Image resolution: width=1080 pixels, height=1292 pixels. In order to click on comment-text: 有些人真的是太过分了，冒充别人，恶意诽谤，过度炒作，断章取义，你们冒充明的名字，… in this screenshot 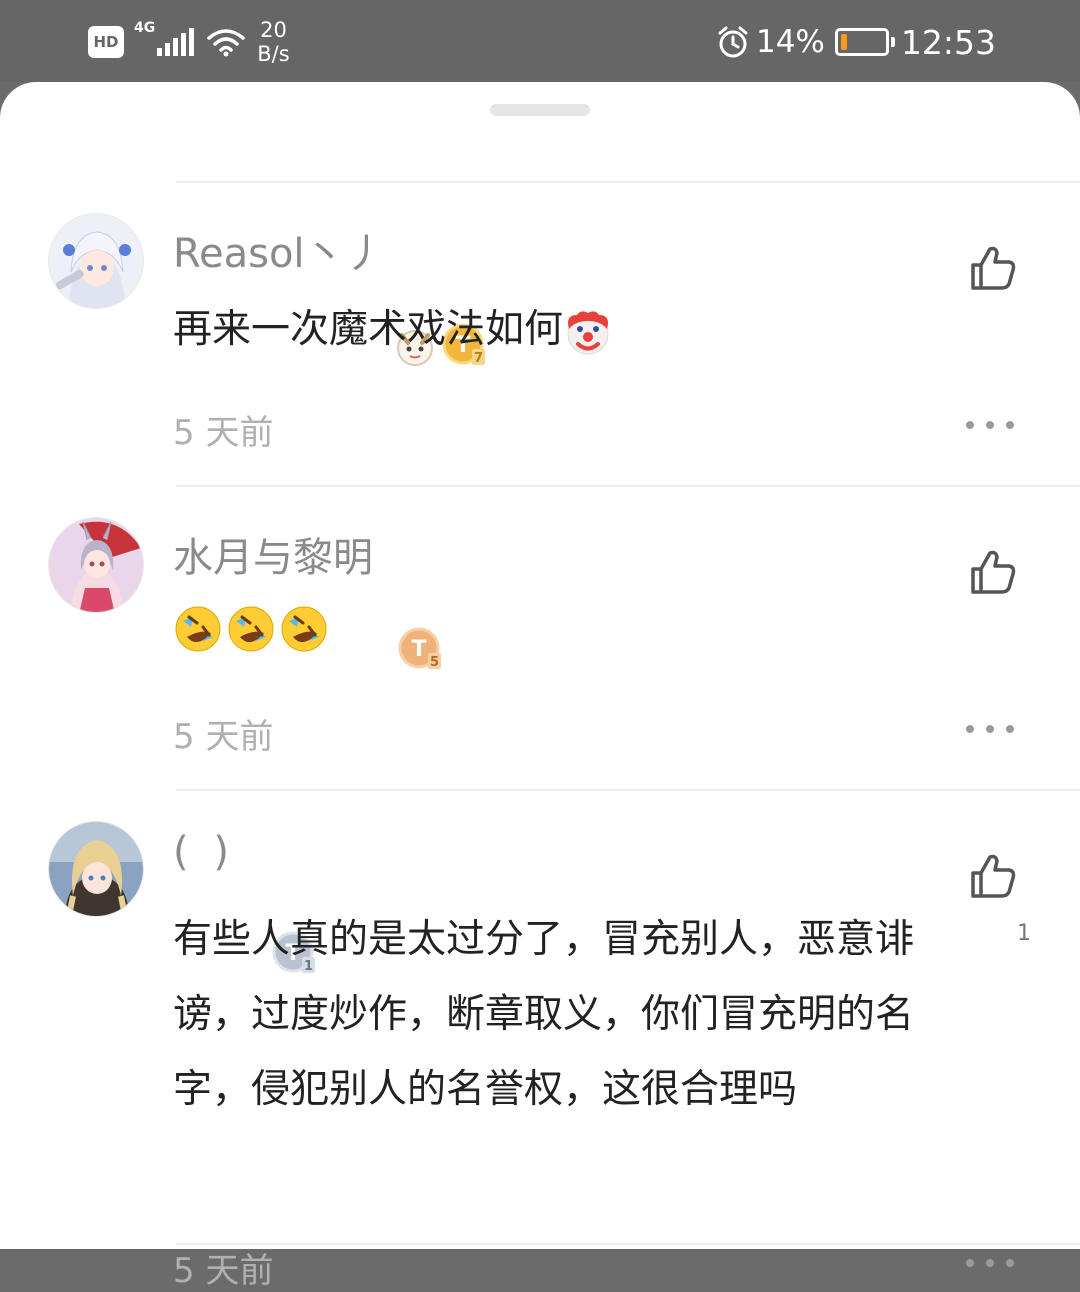, I will do `click(544, 1014)`.